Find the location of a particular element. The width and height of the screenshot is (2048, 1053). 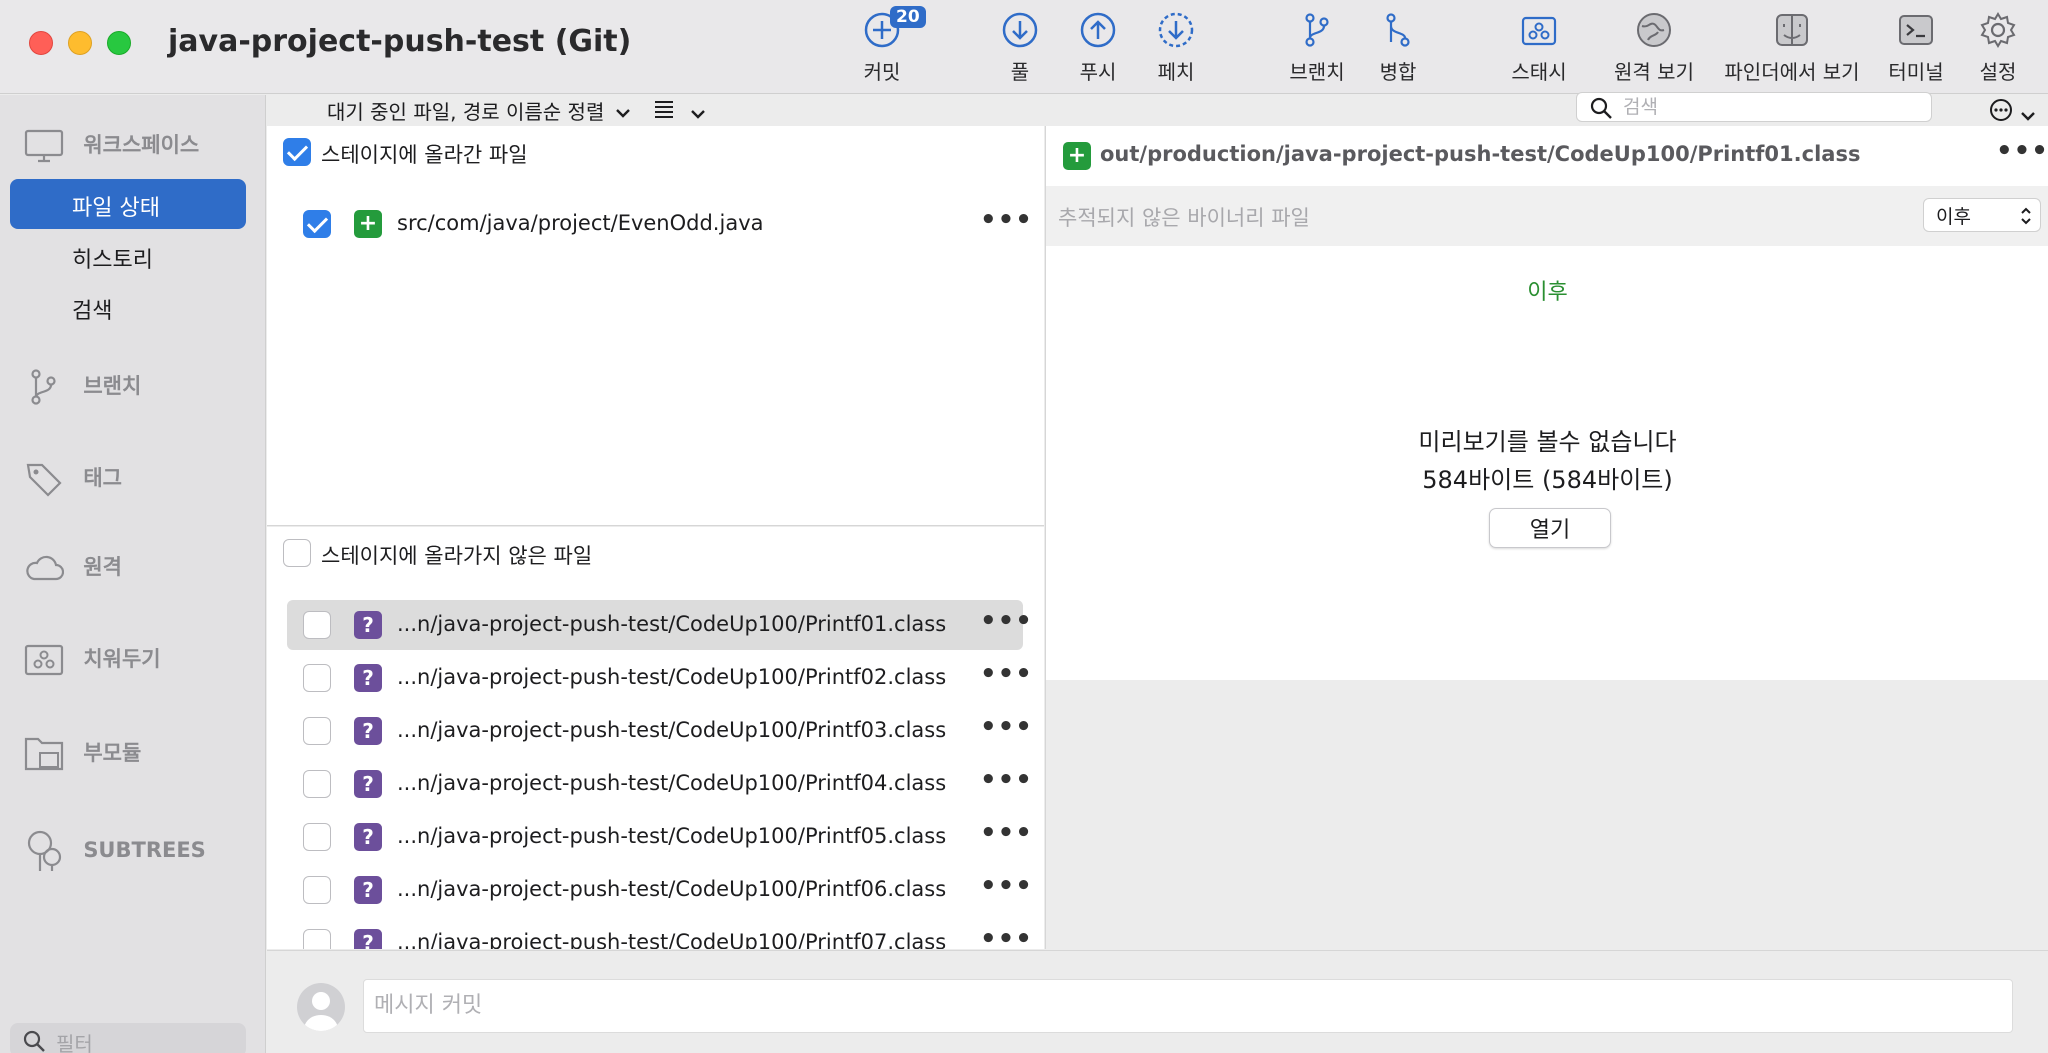

unstaged-section-title: 스테이지에 올라가지 않은 파일 is located at coordinates (457, 556).